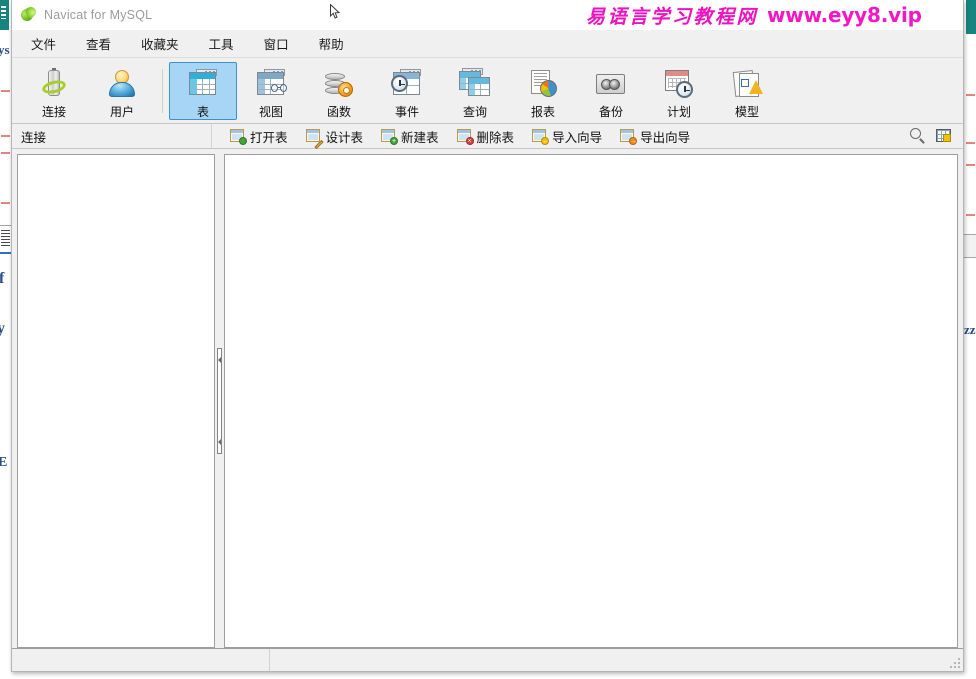 This screenshot has height=679, width=976. What do you see at coordinates (122, 84) in the screenshot?
I see `user-icon` at bounding box center [122, 84].